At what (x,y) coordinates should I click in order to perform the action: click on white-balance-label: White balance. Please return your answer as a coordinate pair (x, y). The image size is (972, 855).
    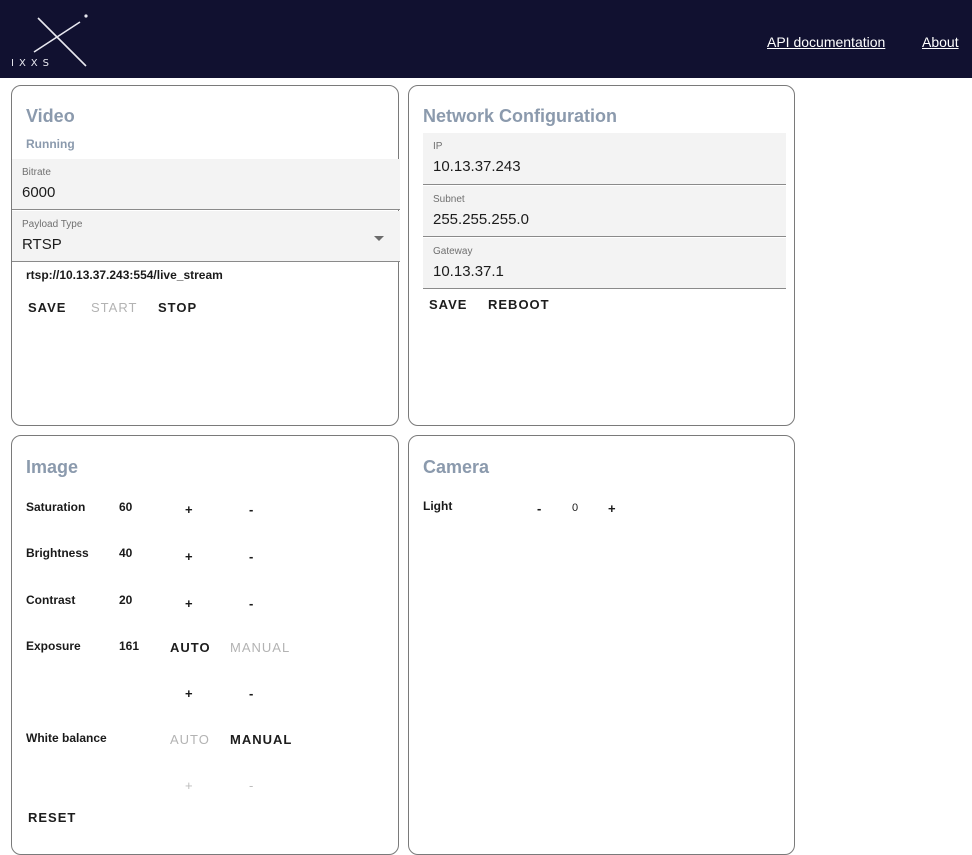
    Looking at the image, I should click on (66, 738).